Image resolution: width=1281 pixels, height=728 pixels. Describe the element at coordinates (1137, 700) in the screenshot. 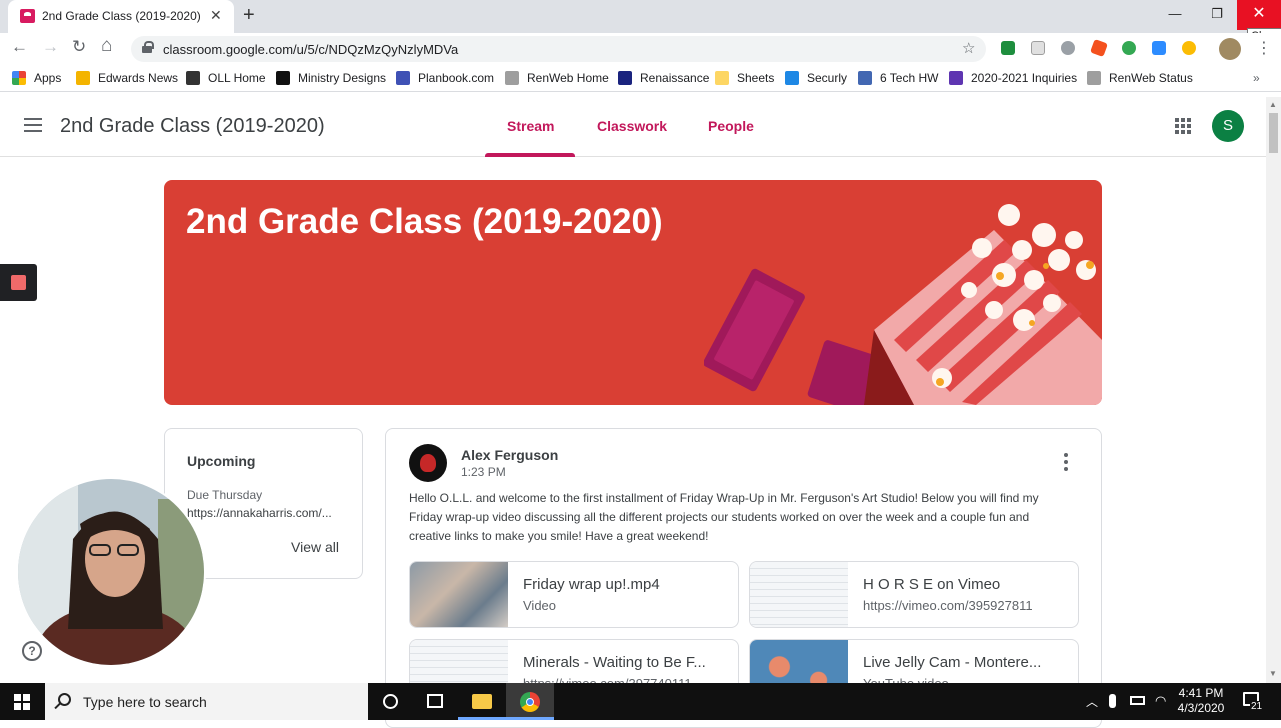

I see `battery-icon` at that location.